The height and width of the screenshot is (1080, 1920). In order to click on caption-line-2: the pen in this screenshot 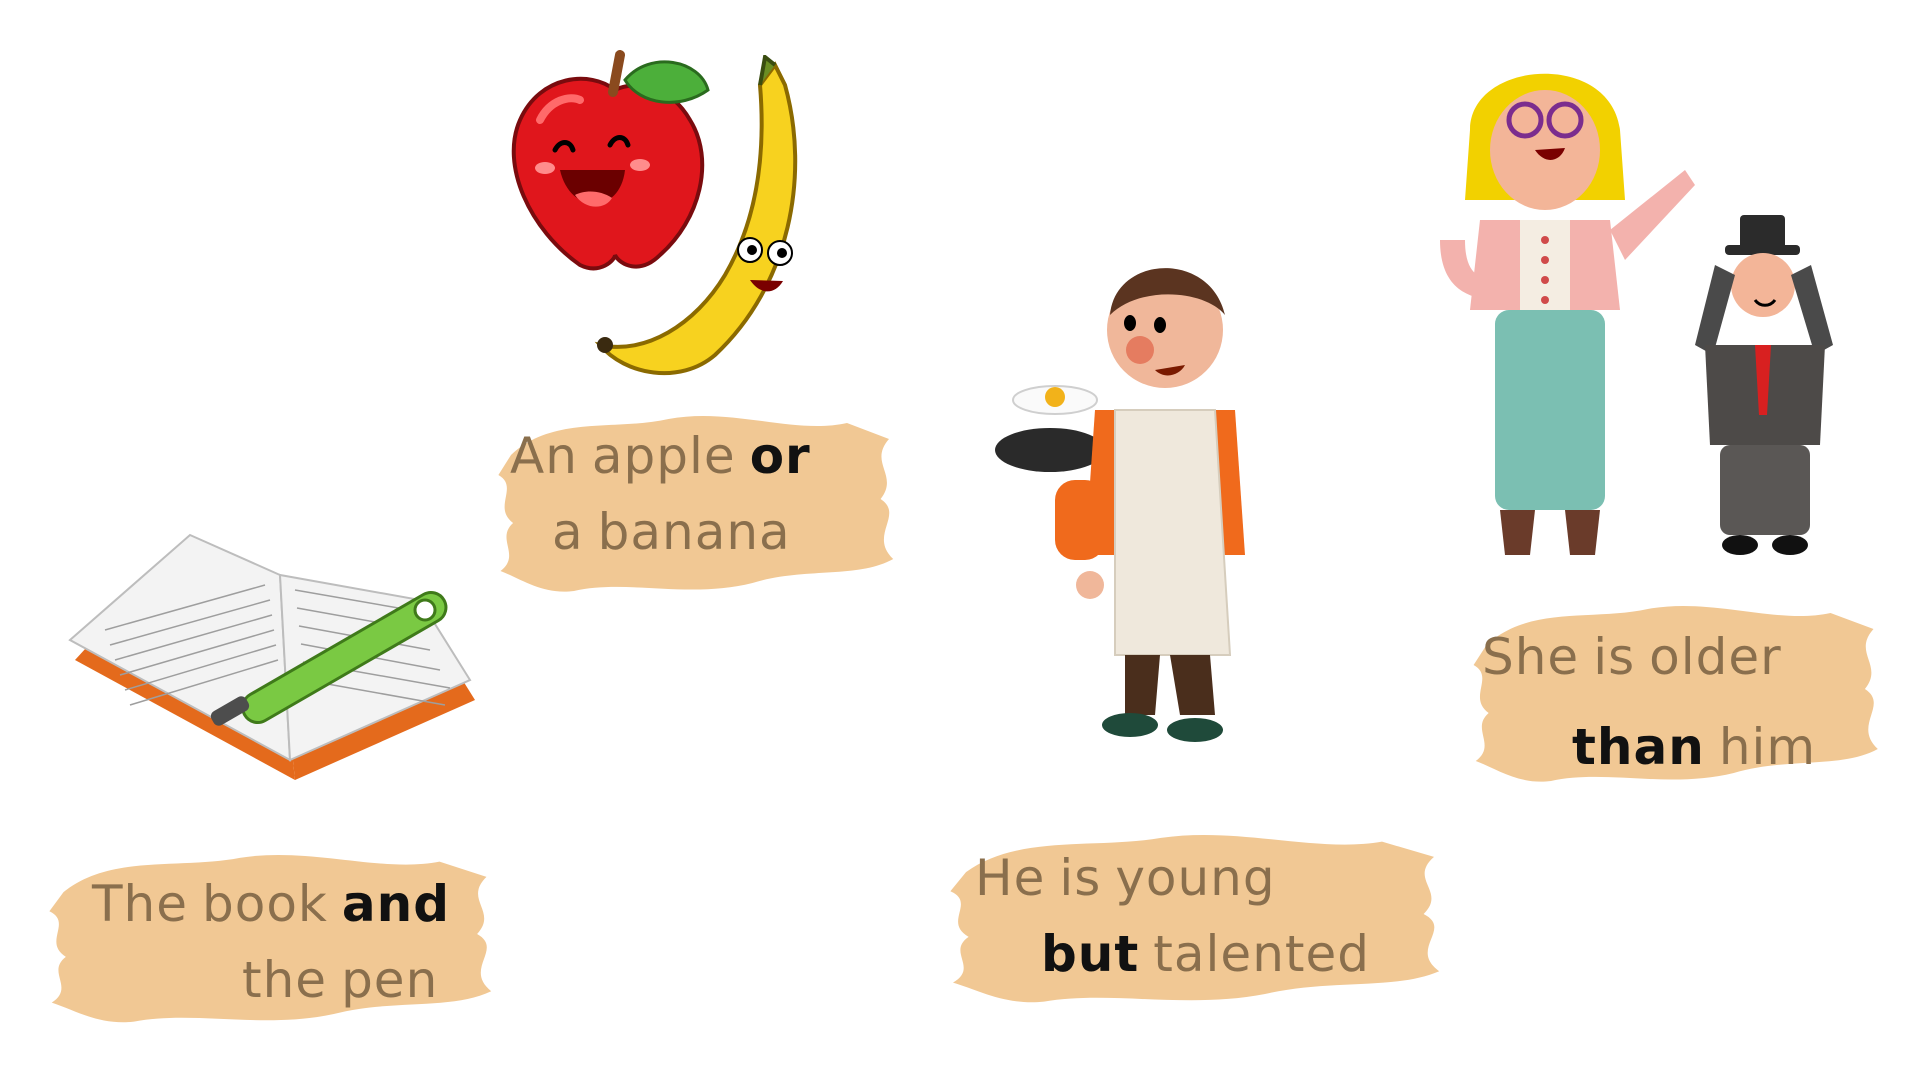, I will do `click(340, 980)`.